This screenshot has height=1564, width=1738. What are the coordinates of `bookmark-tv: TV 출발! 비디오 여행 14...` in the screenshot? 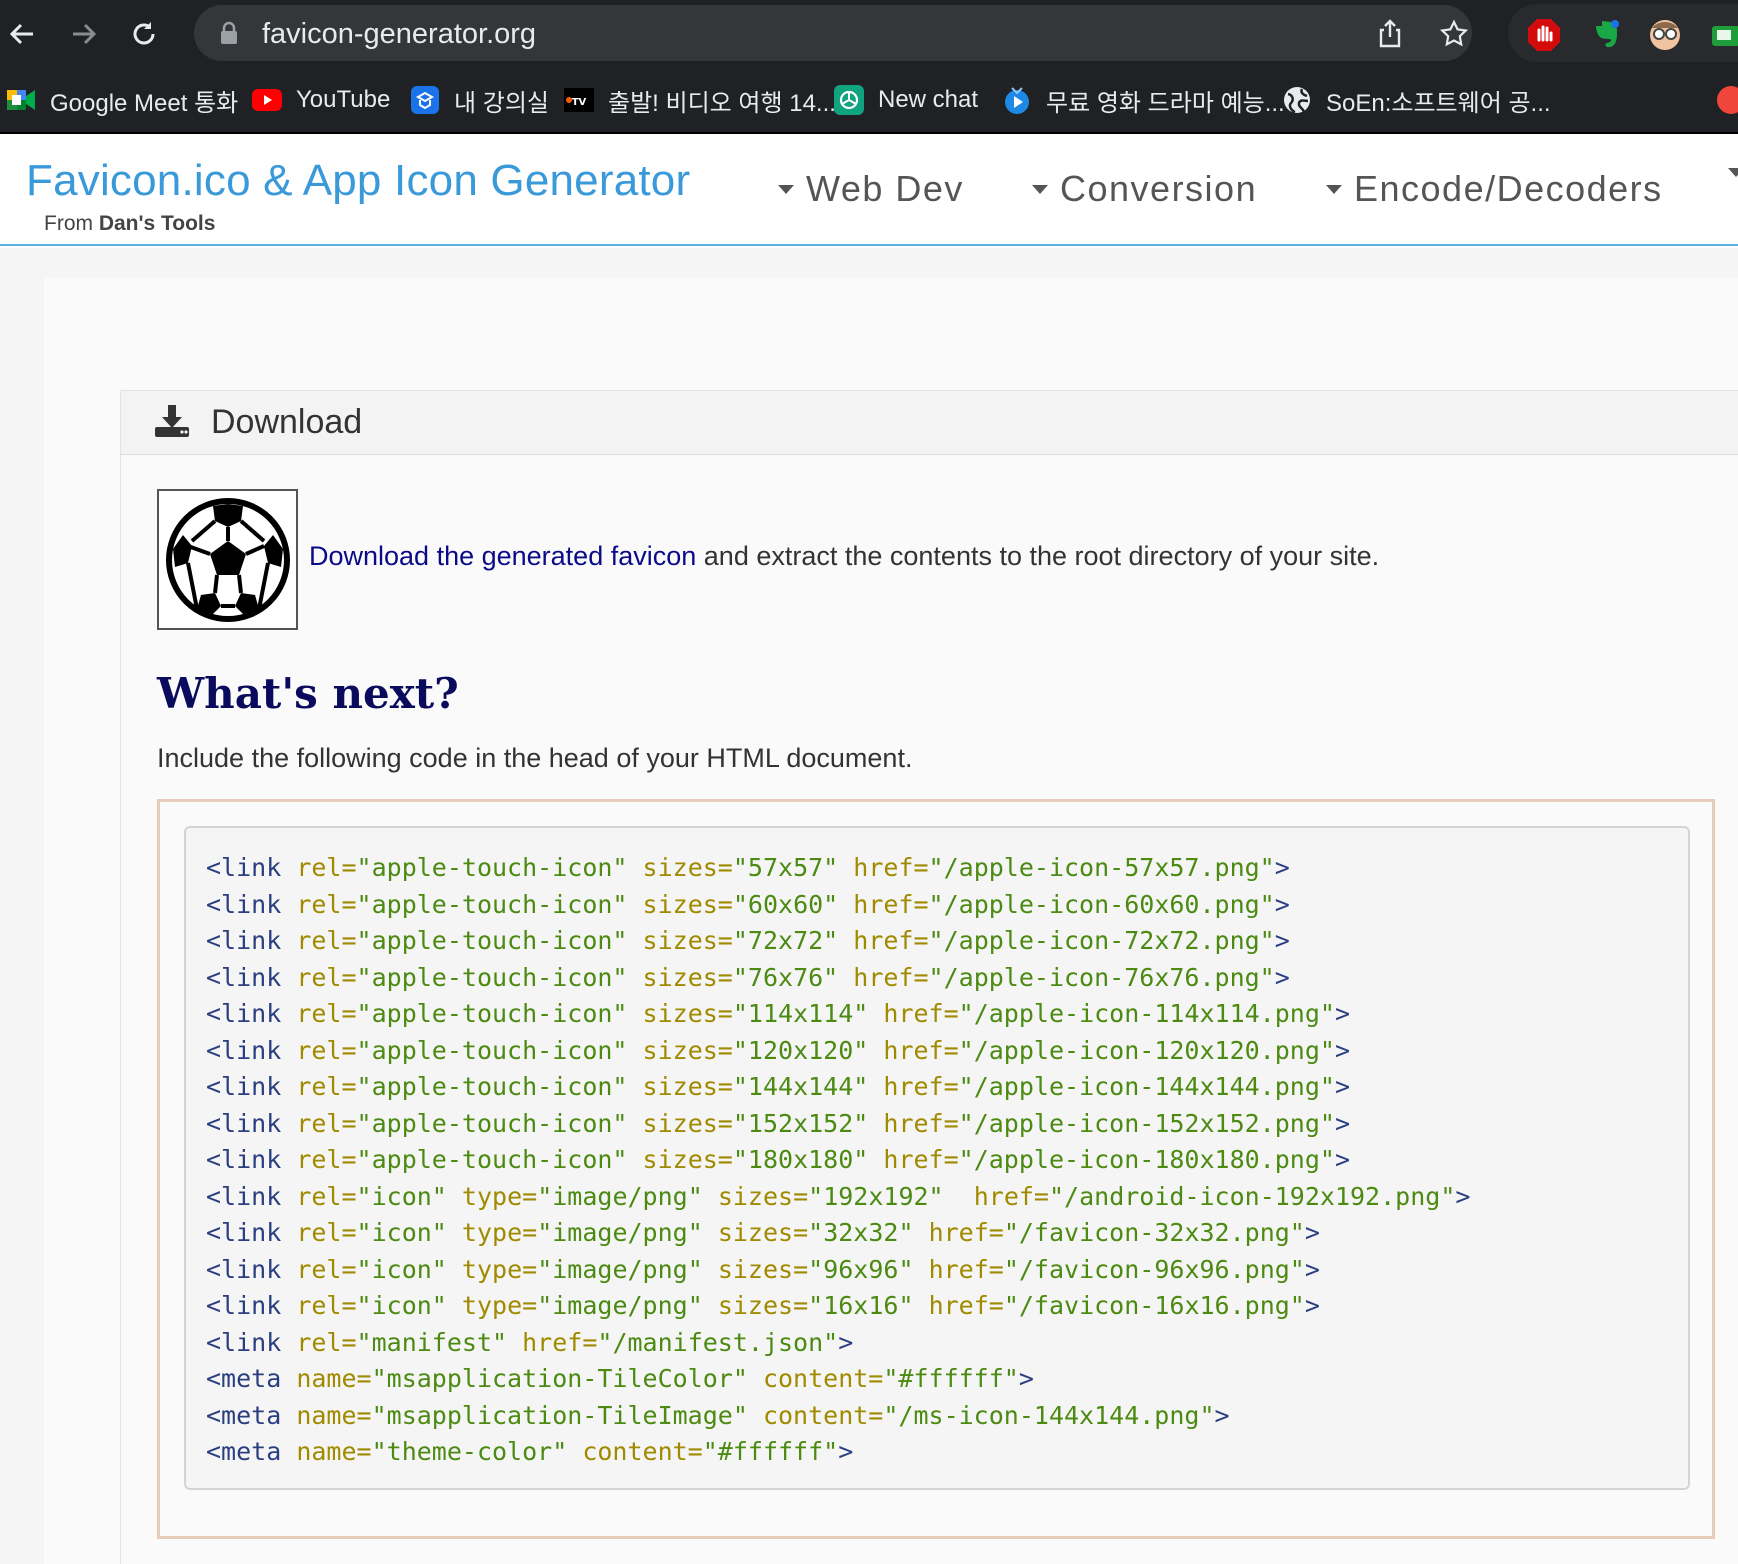 It's located at (700, 100).